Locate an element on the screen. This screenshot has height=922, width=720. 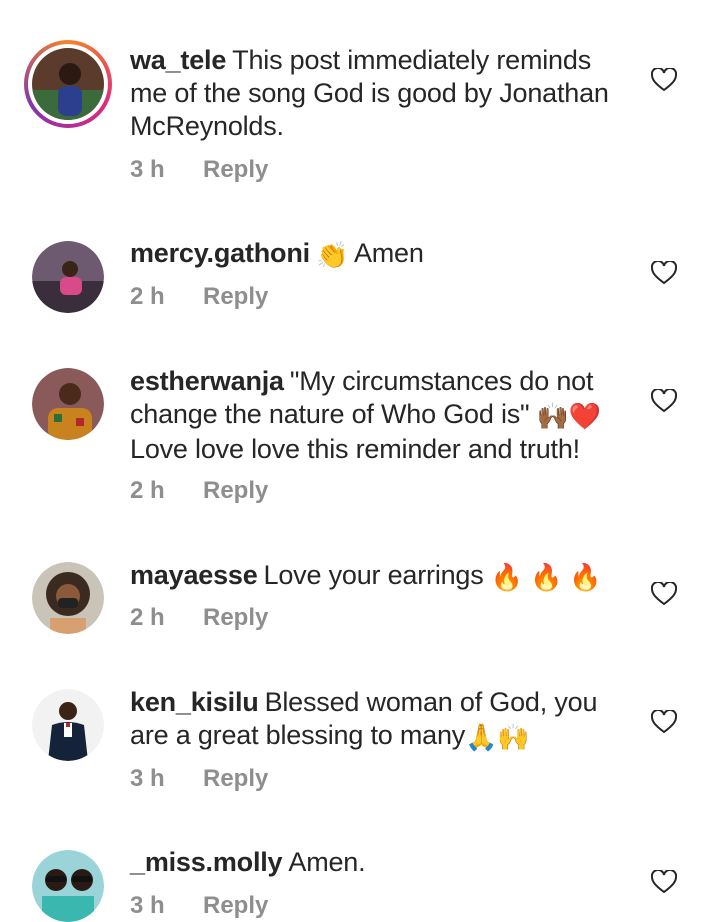
raised-hands-heart-emoji: 🙌🏾❤️ is located at coordinates (569, 416).